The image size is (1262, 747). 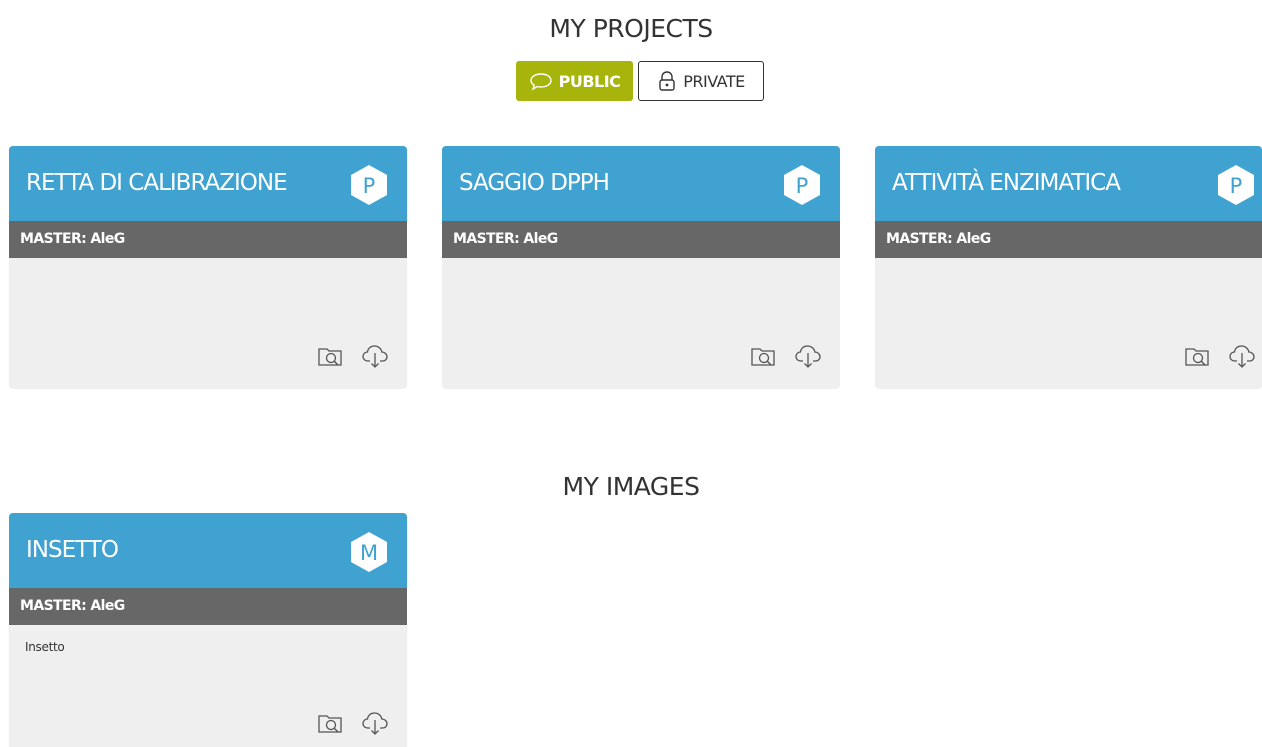 I want to click on project-card: RETTA DI CALIBRAZIONE P MASTER: AleG, so click(x=208, y=267).